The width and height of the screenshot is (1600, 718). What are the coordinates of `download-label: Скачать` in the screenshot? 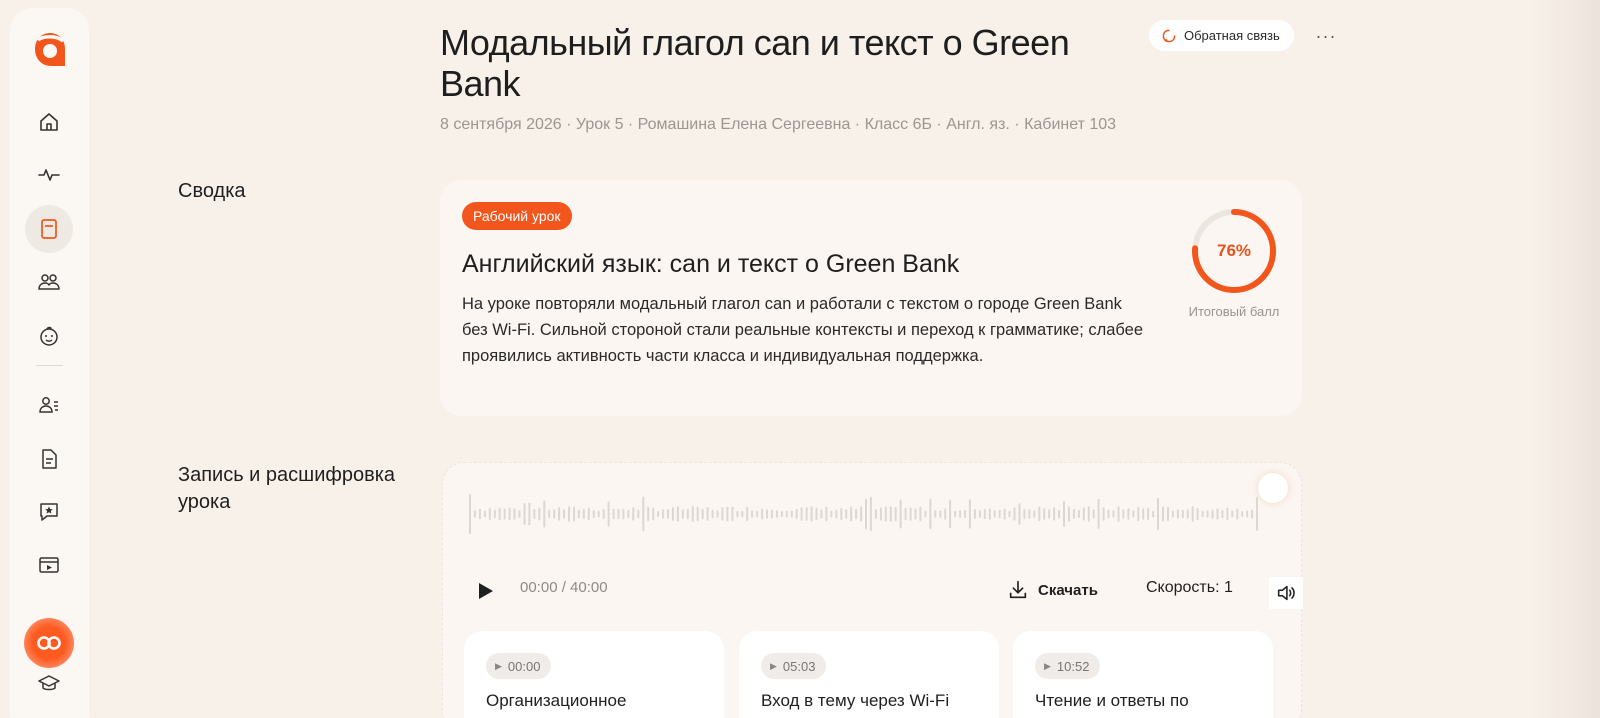 It's located at (1068, 590).